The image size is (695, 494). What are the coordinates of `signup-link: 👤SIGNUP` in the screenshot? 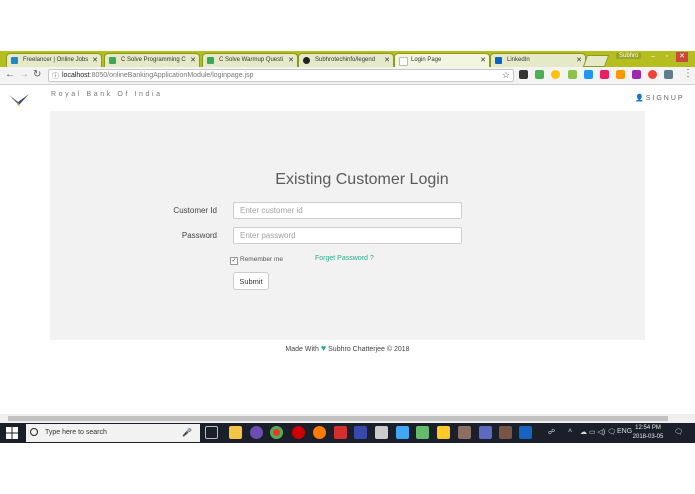 It's located at (660, 98).